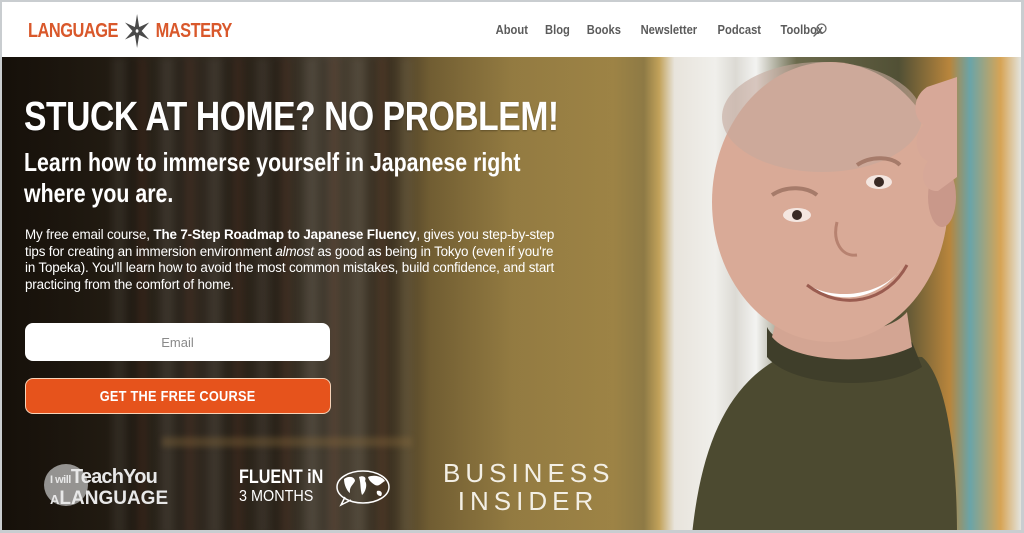  What do you see at coordinates (294, 251) in the screenshot?
I see `description-emphasis: almost` at bounding box center [294, 251].